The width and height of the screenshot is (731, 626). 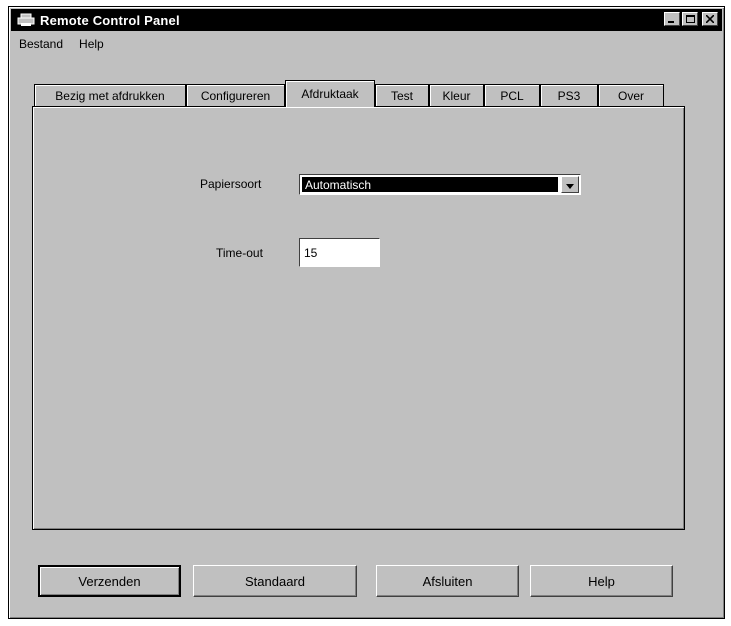 What do you see at coordinates (26, 20) in the screenshot?
I see `printer-icon` at bounding box center [26, 20].